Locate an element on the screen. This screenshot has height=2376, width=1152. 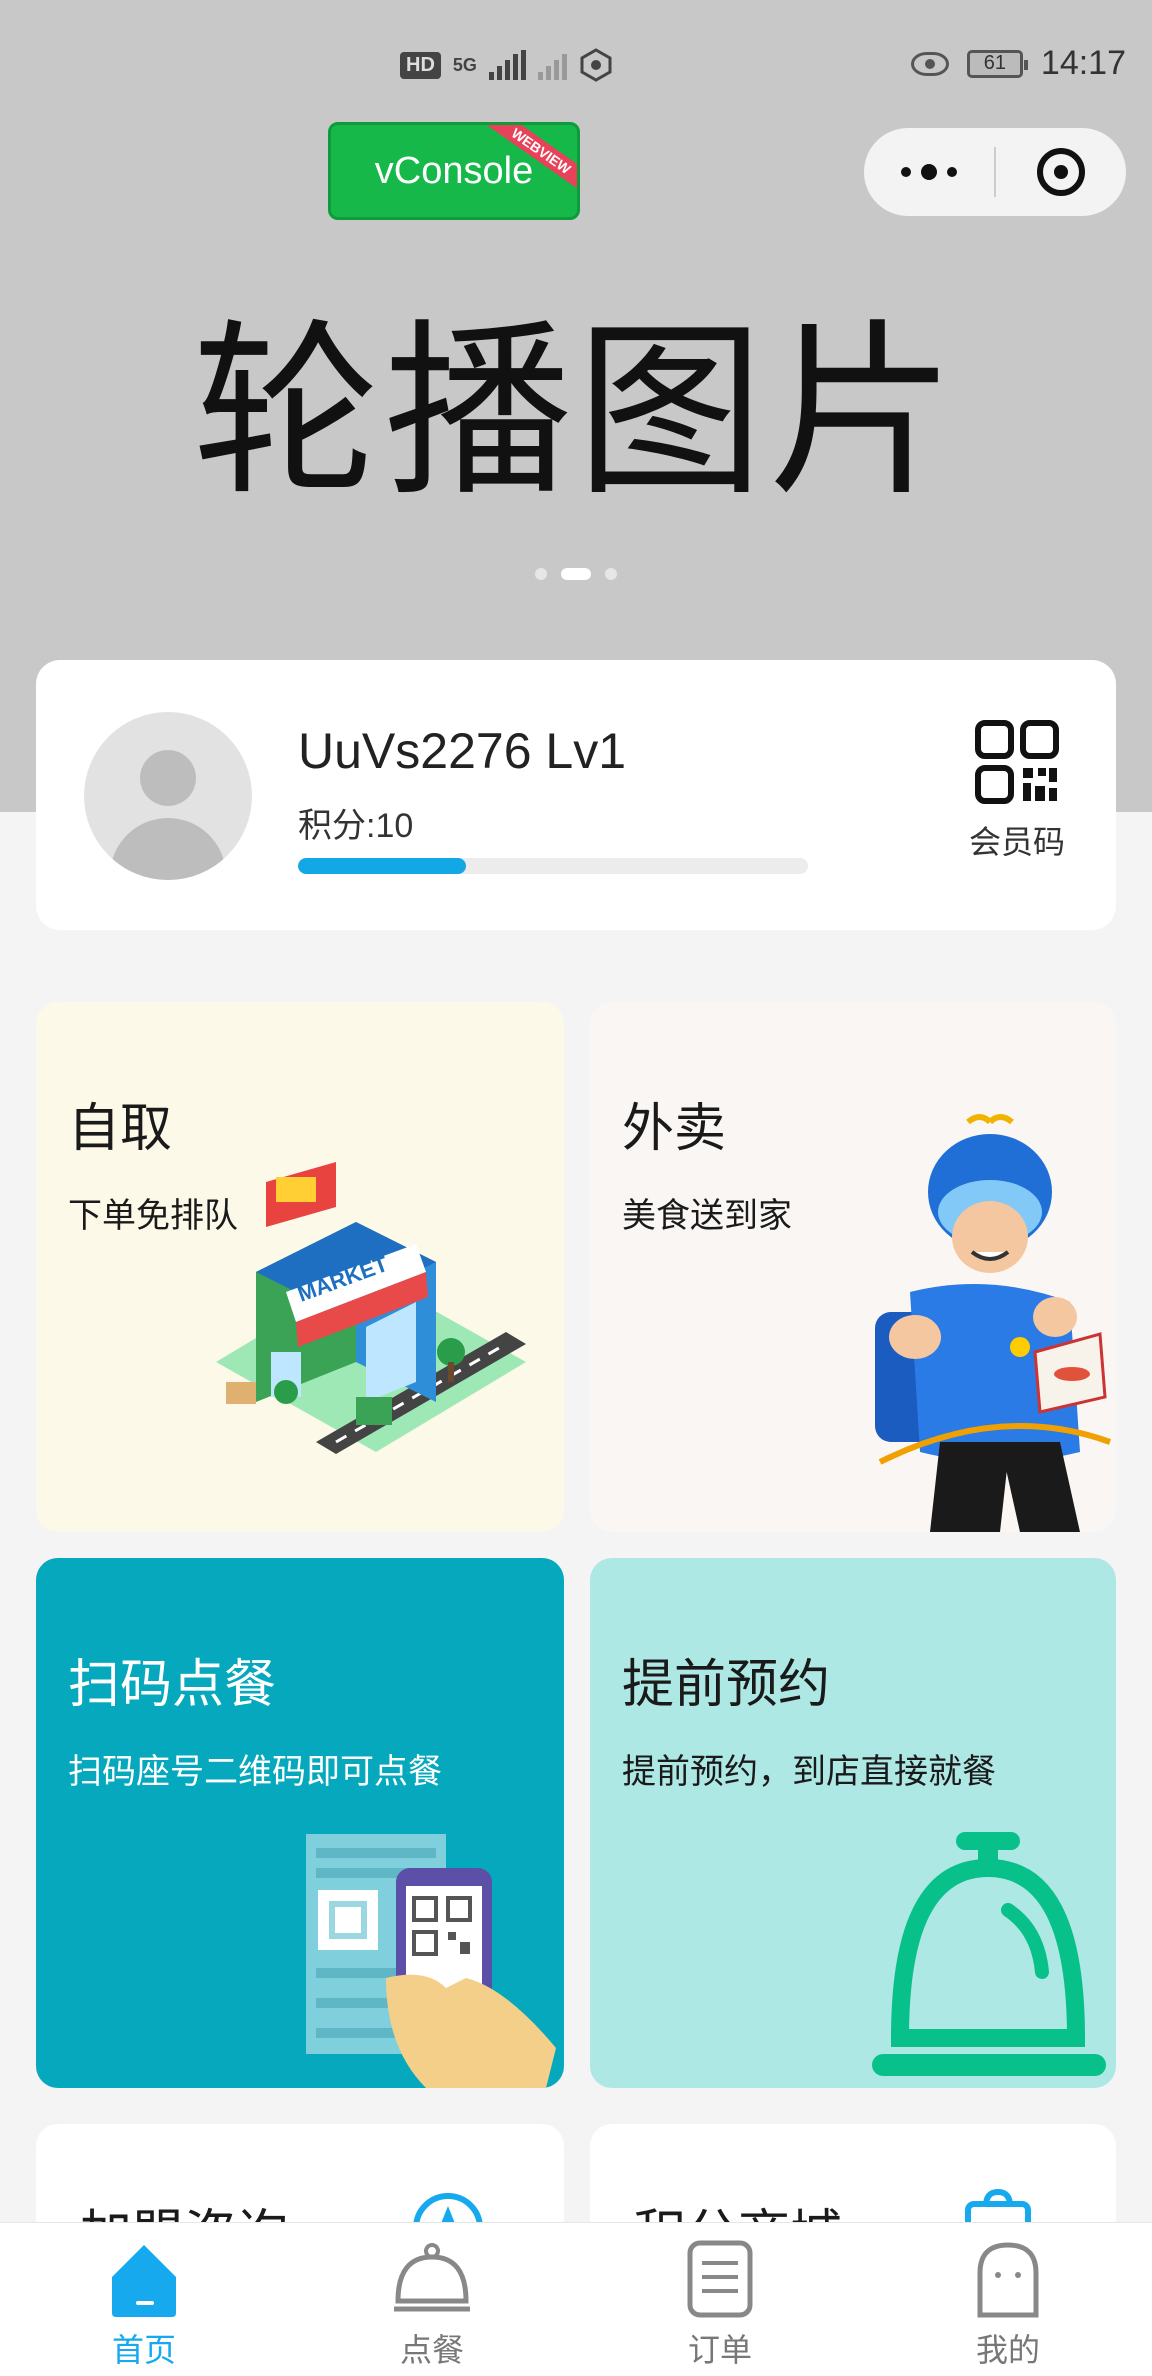
carousel-dot-active is located at coordinates (576, 574).